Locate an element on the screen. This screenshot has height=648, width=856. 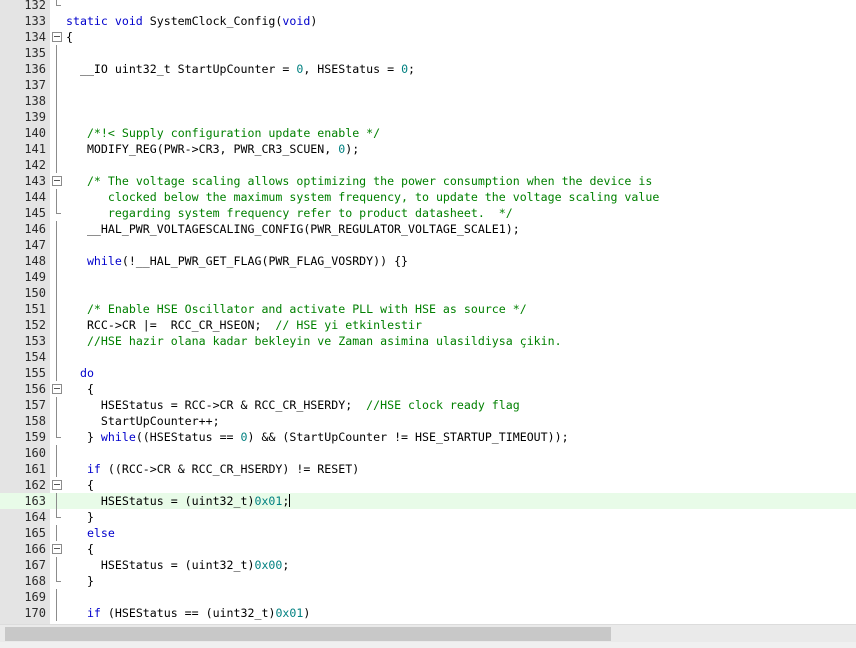
horizontal-scrollbar is located at coordinates (428, 633).